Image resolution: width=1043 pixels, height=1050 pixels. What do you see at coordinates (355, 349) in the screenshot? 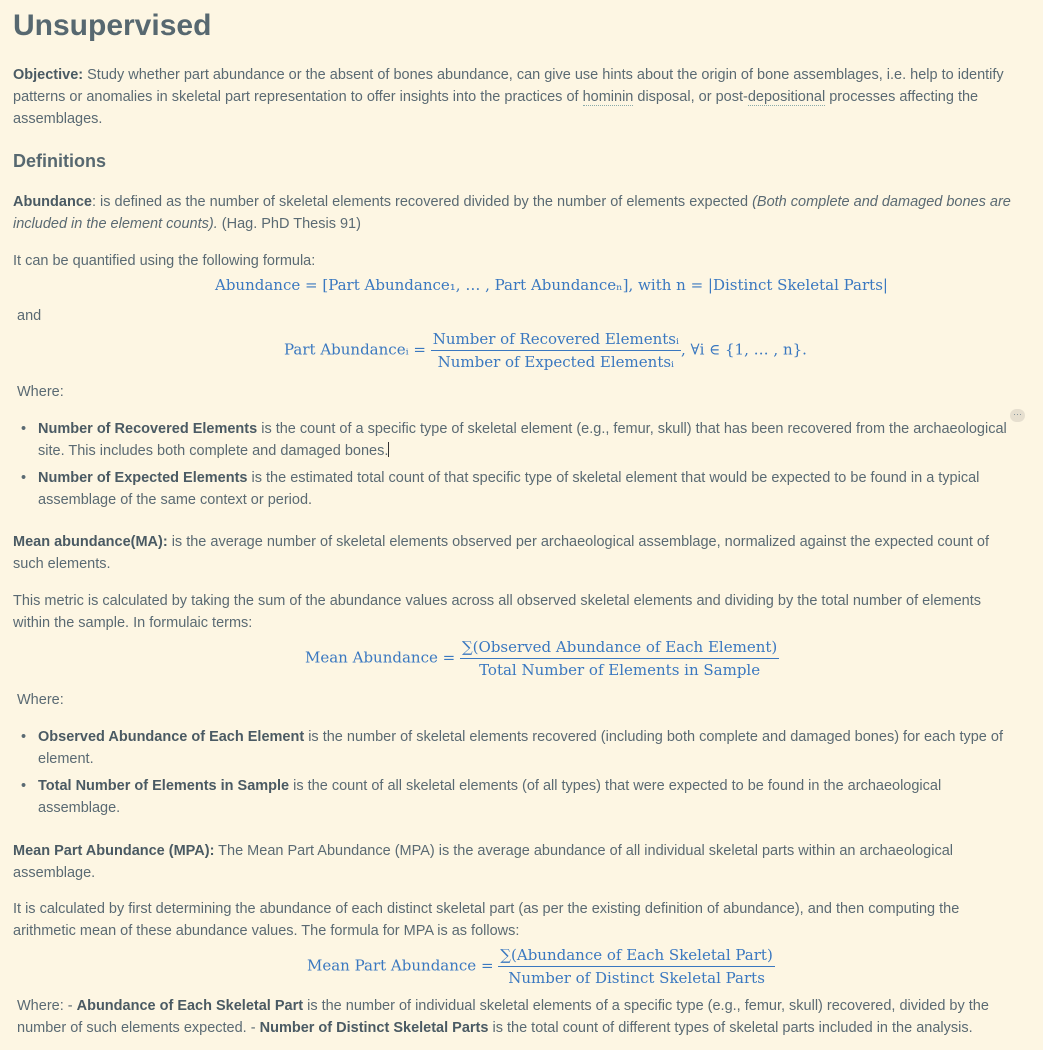
I see `part-abundance-lhs: Part Abundanceᵢ =` at bounding box center [355, 349].